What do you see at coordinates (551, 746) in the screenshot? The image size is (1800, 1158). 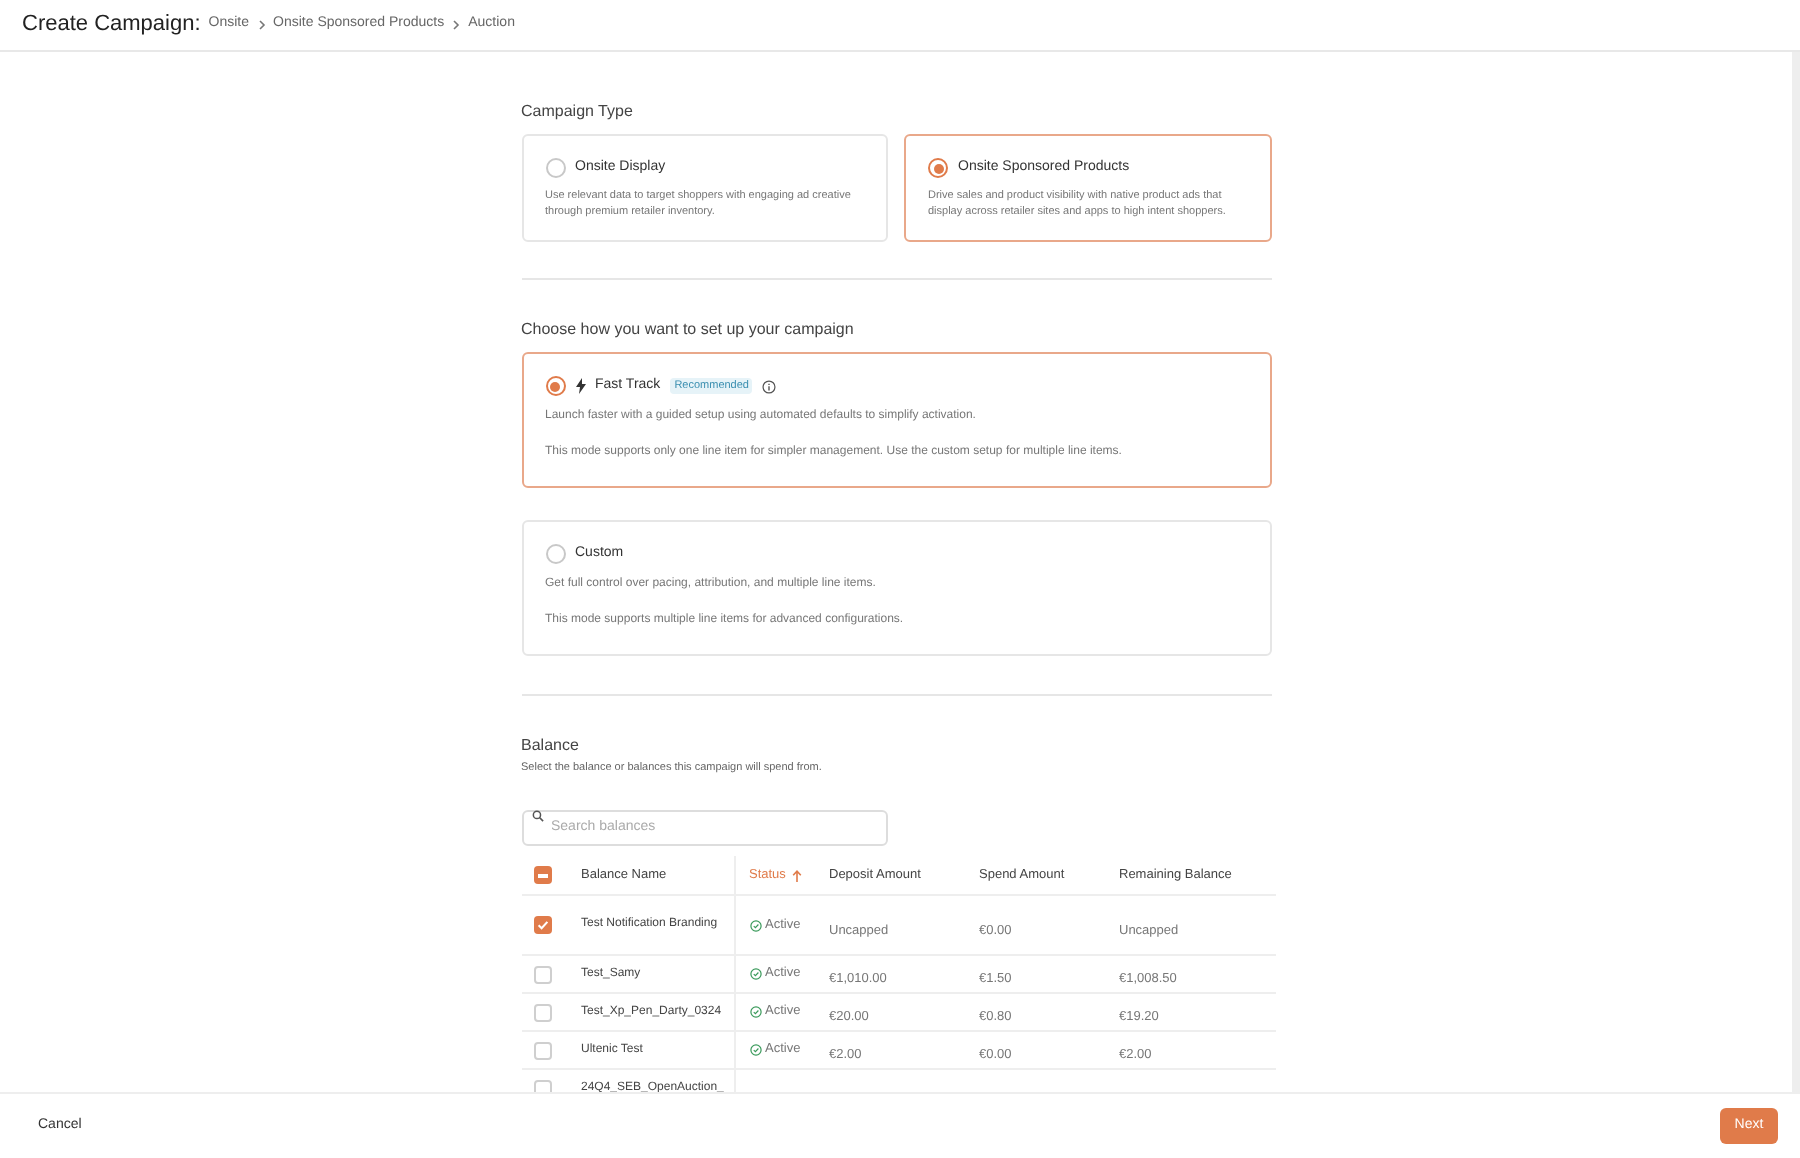 I see `section-title: Balance` at bounding box center [551, 746].